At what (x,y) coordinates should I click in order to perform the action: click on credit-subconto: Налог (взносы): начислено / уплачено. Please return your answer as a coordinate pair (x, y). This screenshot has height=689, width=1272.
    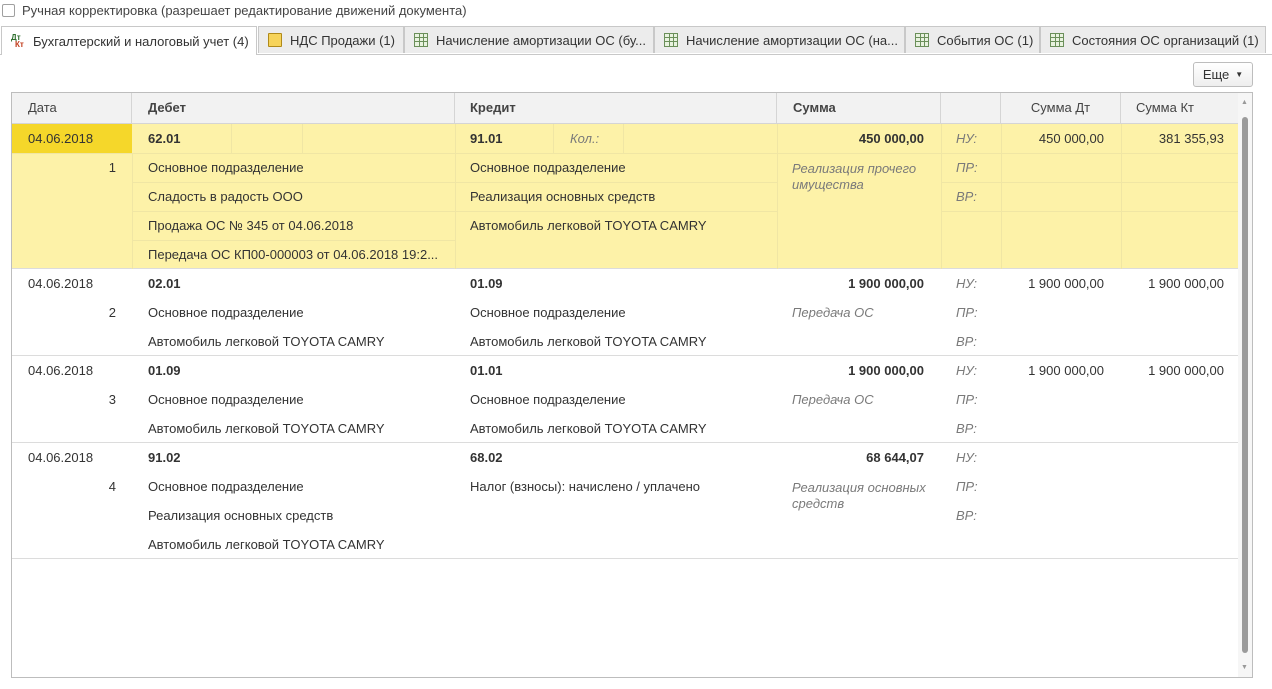
    Looking at the image, I should click on (585, 486).